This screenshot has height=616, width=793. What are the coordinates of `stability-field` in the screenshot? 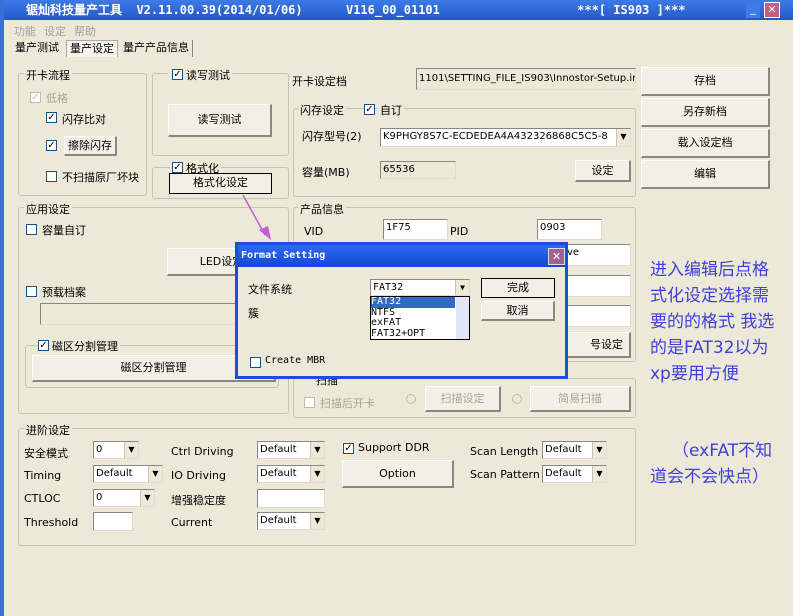 It's located at (291, 498).